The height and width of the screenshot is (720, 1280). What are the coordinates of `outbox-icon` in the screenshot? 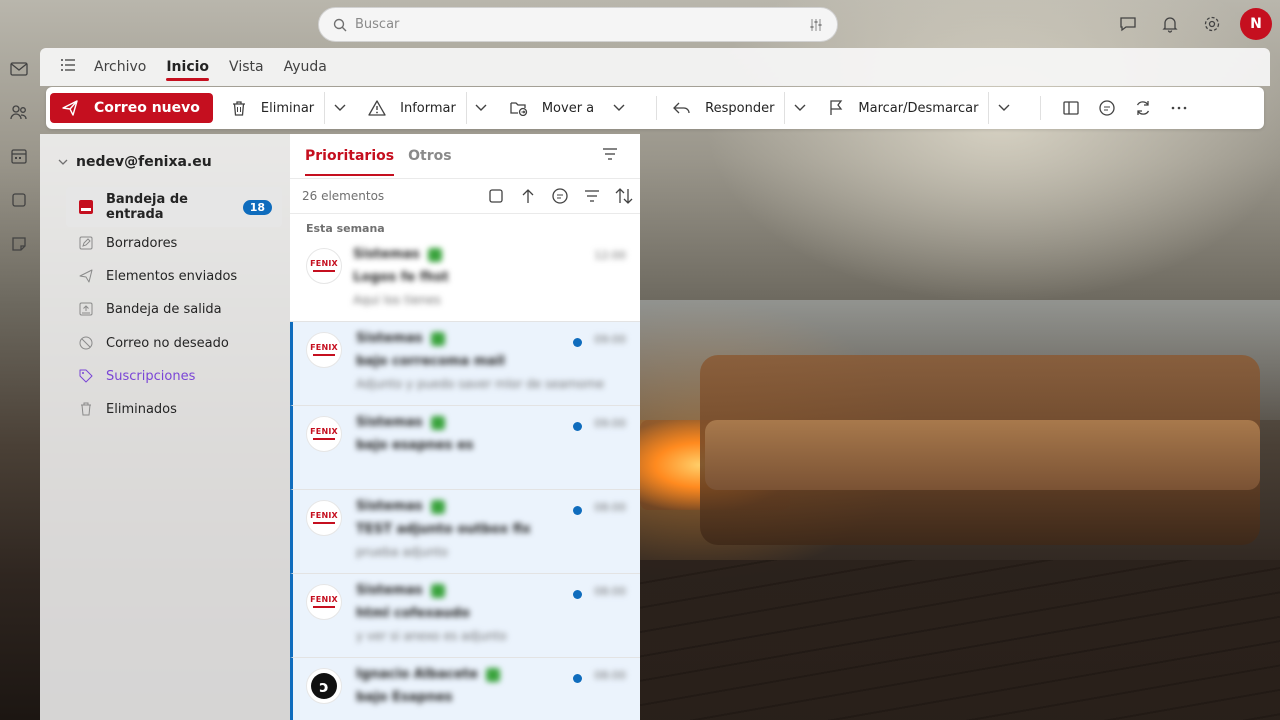 It's located at (86, 309).